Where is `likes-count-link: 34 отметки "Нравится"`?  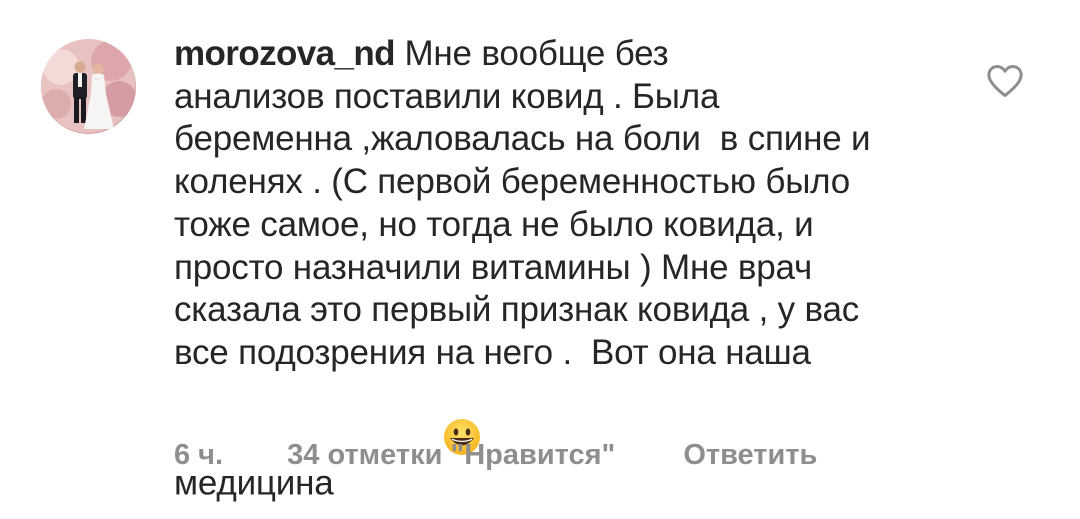 likes-count-link: 34 отметки "Нравится" is located at coordinates (451, 455).